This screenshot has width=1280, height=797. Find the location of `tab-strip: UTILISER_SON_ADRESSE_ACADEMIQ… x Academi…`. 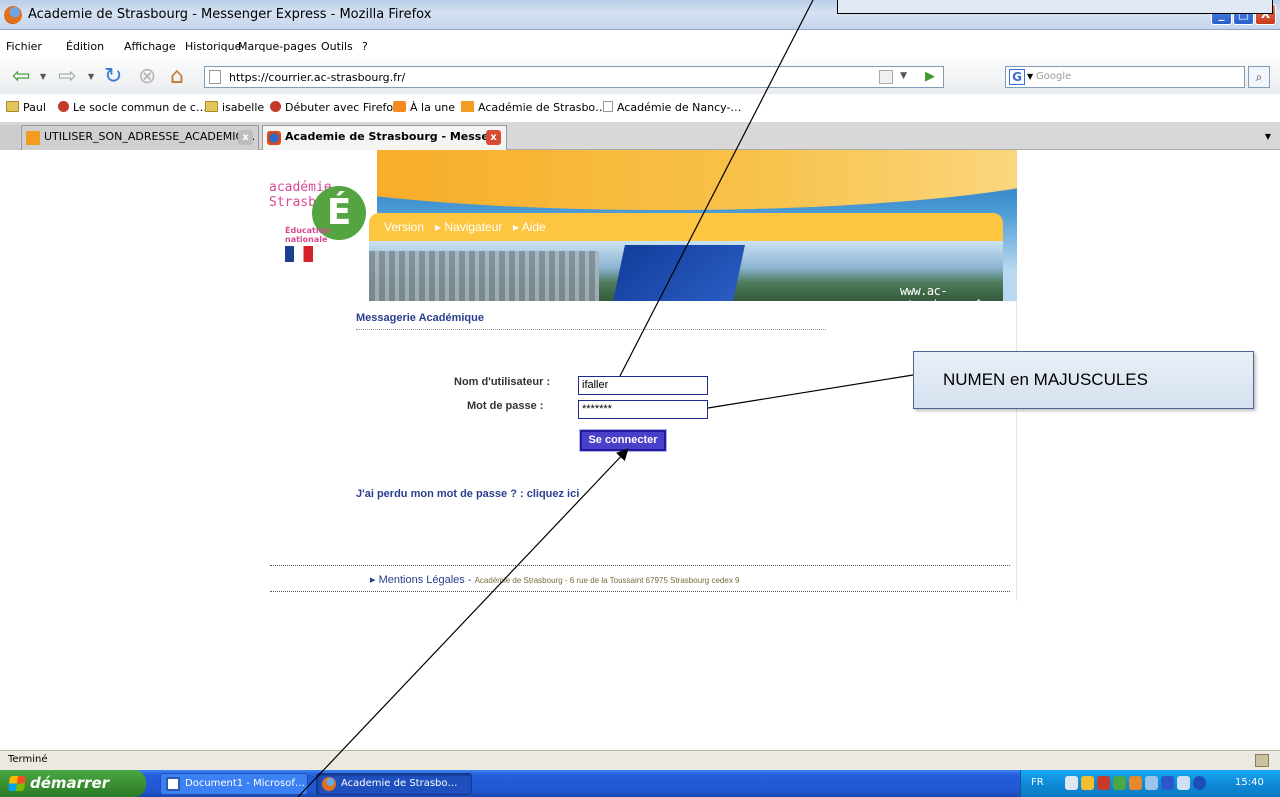

tab-strip: UTILISER_SON_ADRESSE_ACADEMIQ… x Academi… is located at coordinates (640, 136).